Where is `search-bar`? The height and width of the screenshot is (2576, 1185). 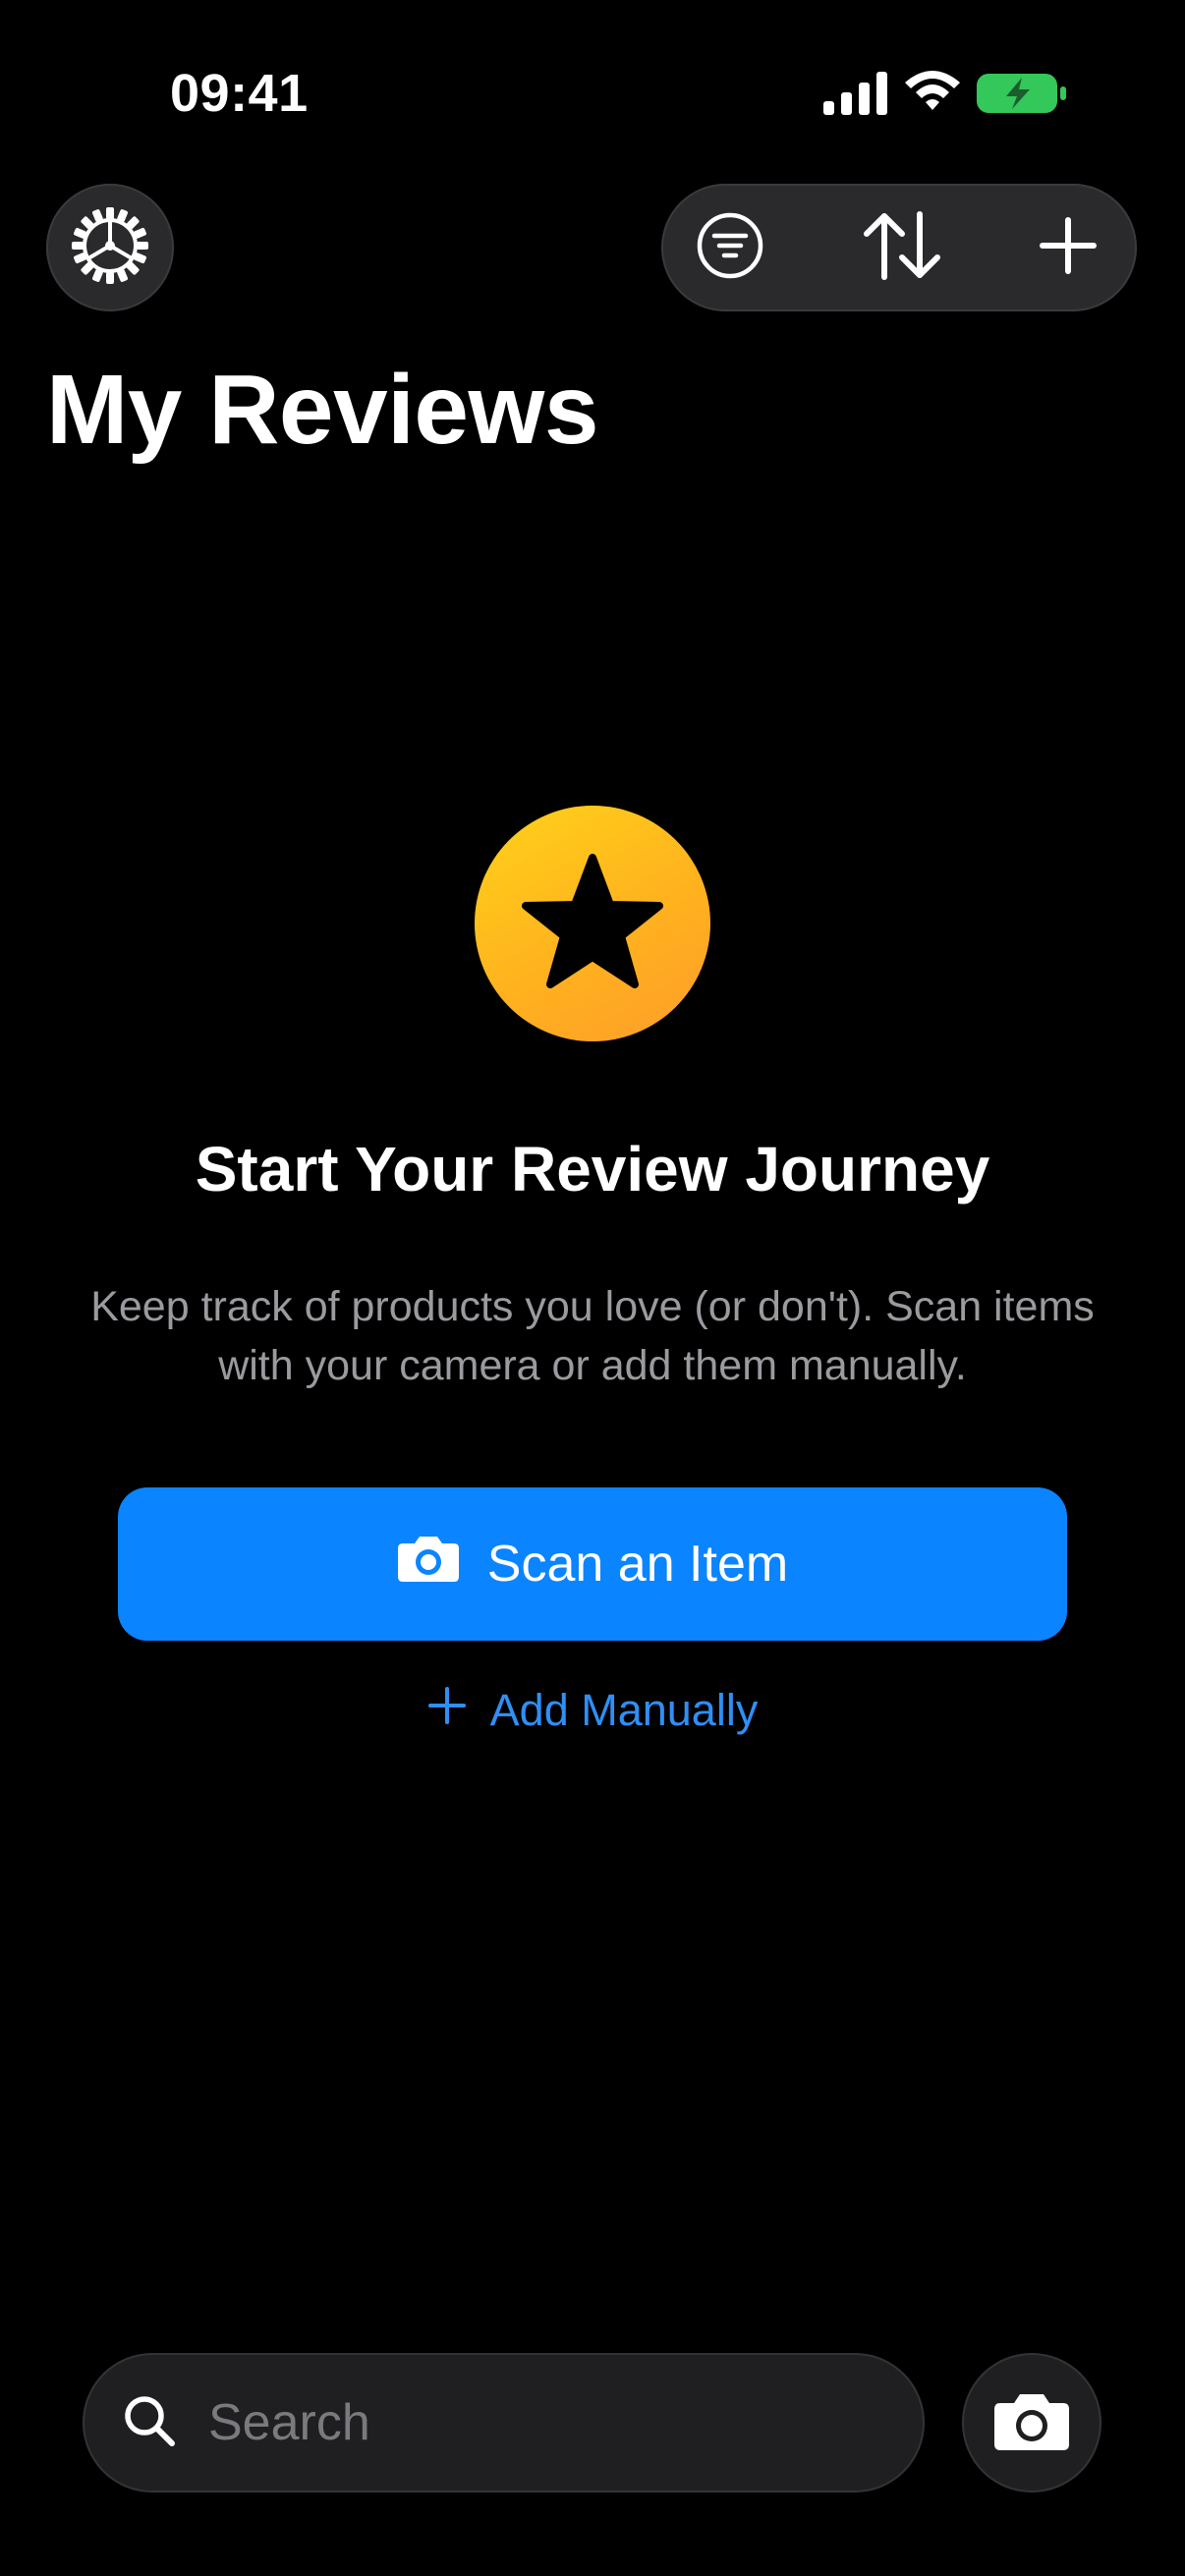 search-bar is located at coordinates (504, 2422).